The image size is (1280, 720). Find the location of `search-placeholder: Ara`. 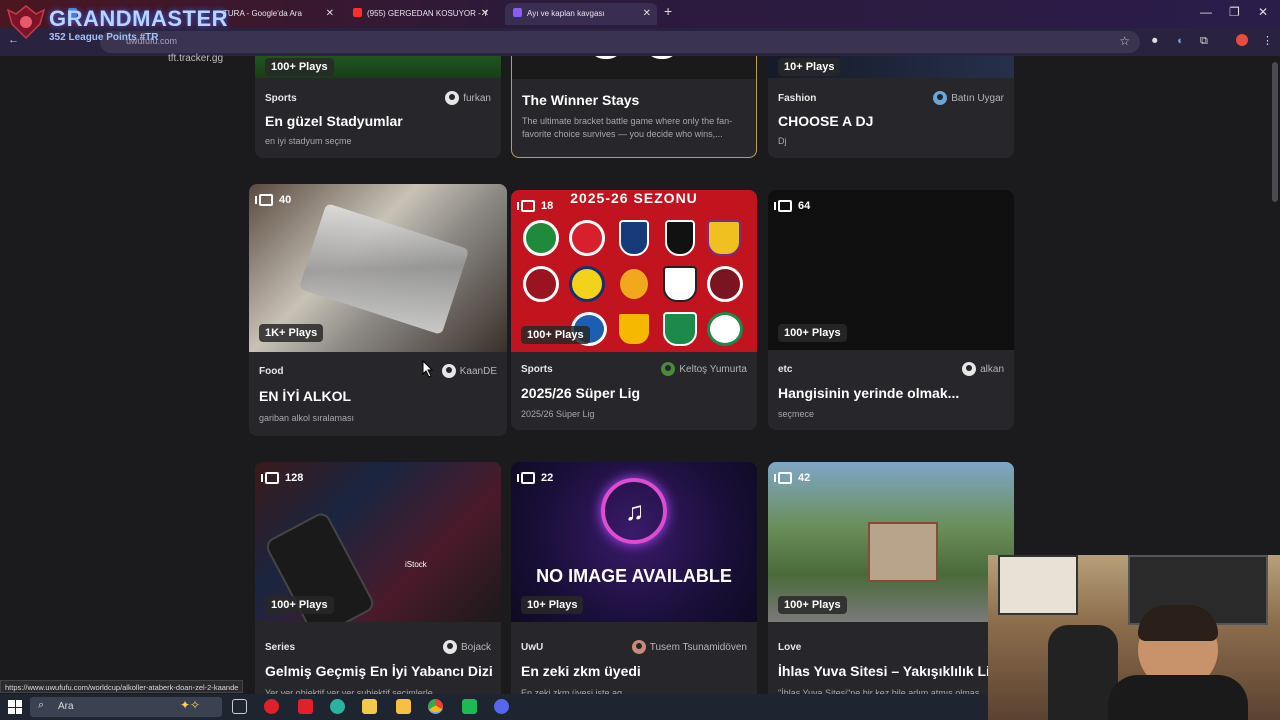

search-placeholder: Ara is located at coordinates (66, 706).